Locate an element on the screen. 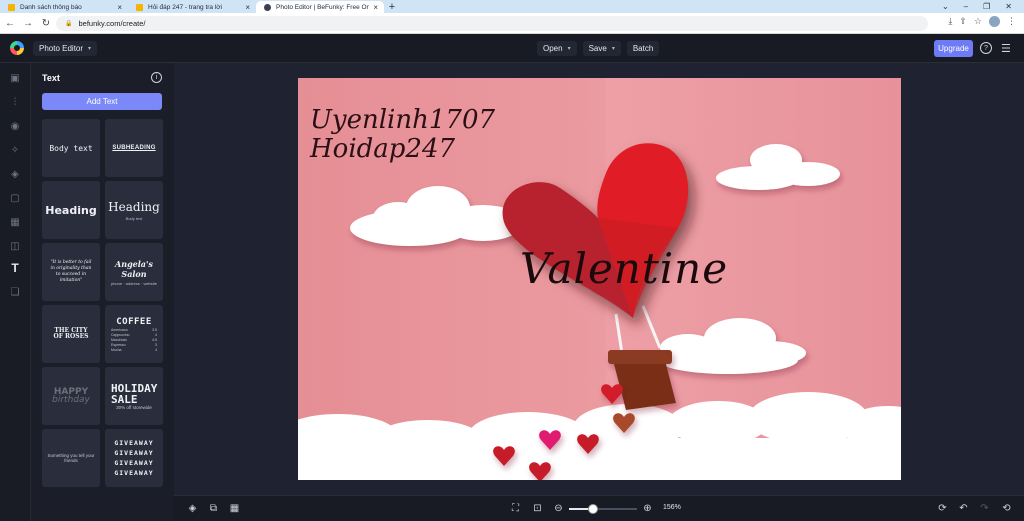 This screenshot has height=521, width=1024. template-sublabel: Body text is located at coordinates (134, 218).